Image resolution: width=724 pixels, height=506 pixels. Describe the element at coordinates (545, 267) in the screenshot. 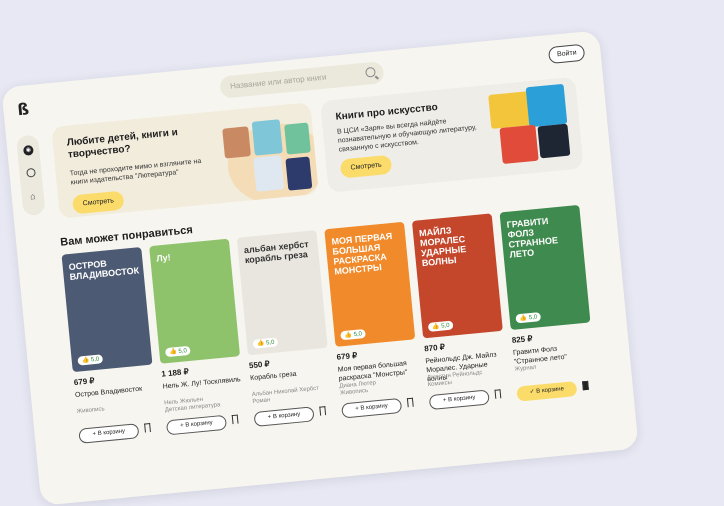

I see `book-cover: ГРАВИТИ ФОЛЗ СТРАННОЕ ЛЕТО 👍 5,0` at that location.